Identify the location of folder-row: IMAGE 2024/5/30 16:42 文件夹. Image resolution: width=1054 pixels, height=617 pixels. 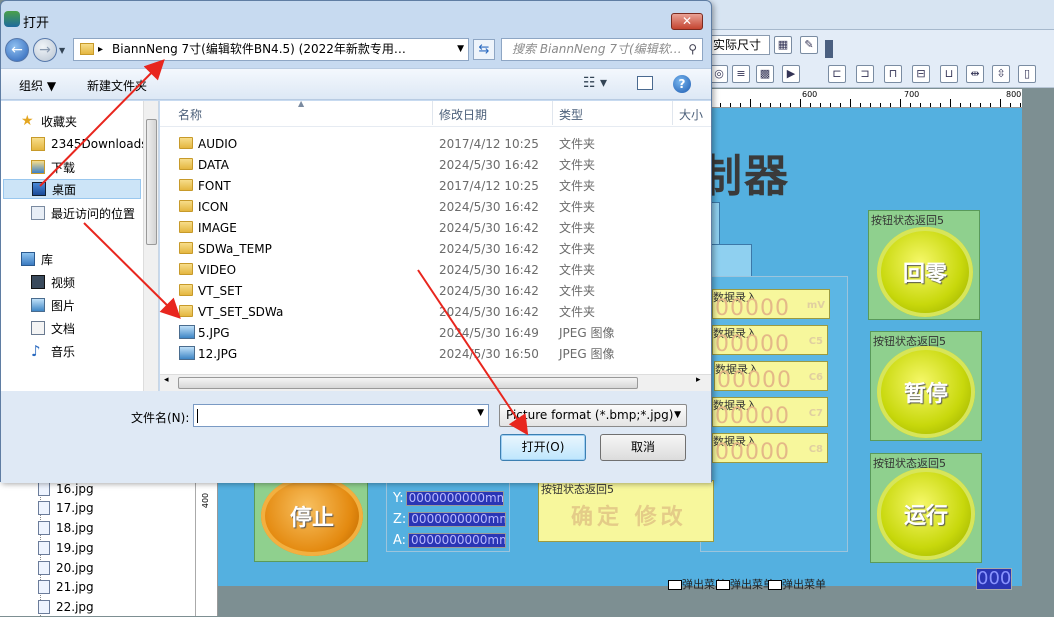
(440, 227).